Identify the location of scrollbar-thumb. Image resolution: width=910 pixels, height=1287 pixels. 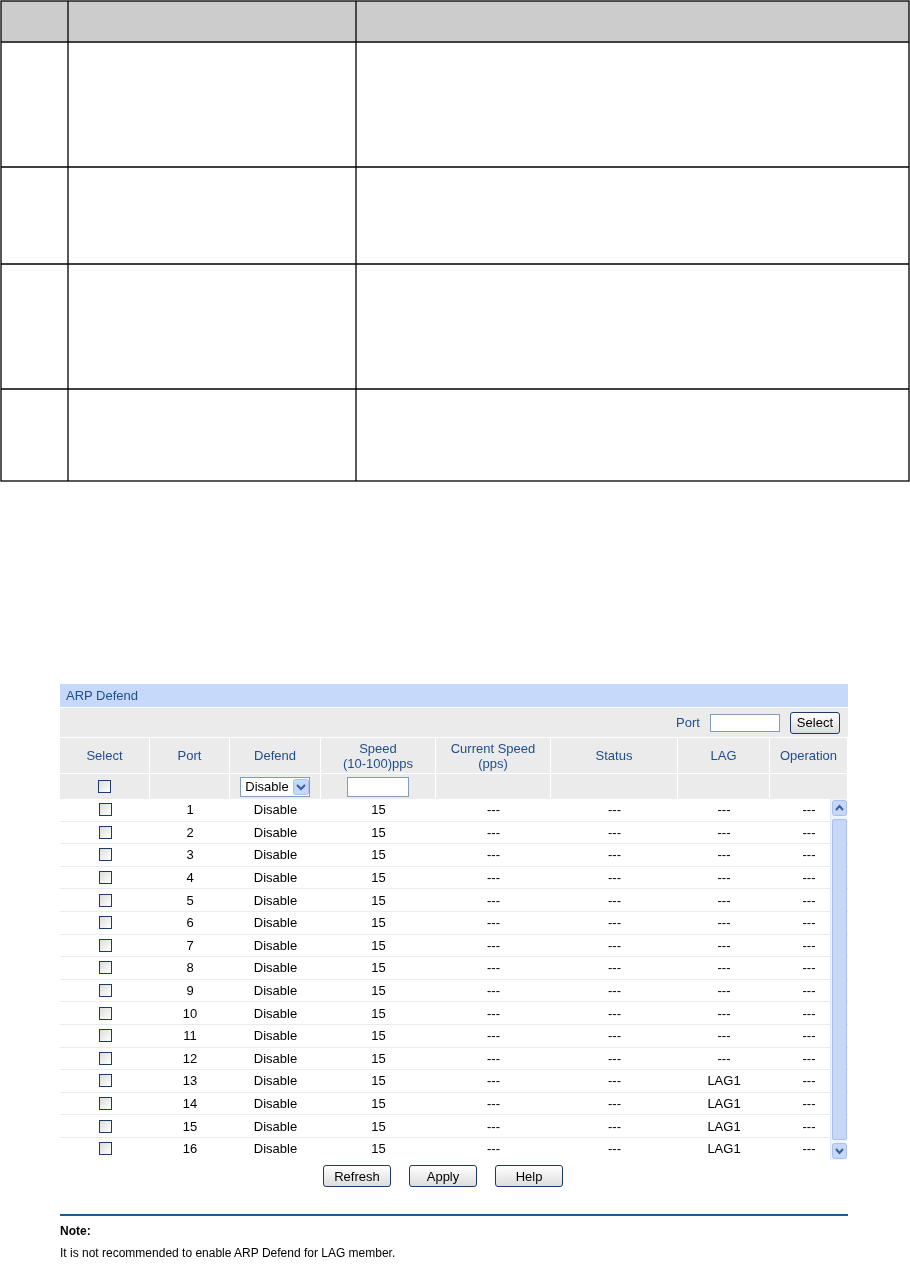
(839, 979).